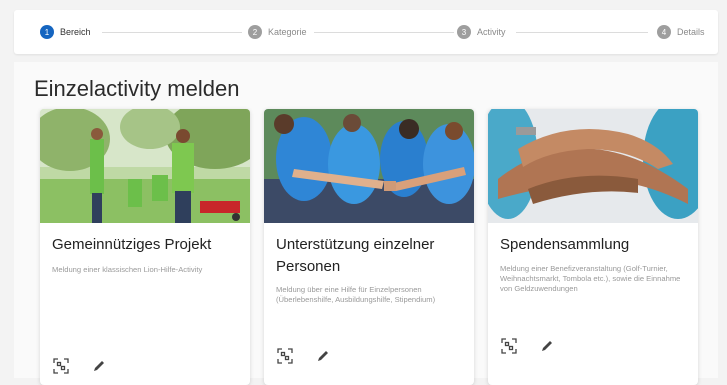 This screenshot has width=727, height=385. What do you see at coordinates (464, 32) in the screenshot?
I see `step-number-3: 3` at bounding box center [464, 32].